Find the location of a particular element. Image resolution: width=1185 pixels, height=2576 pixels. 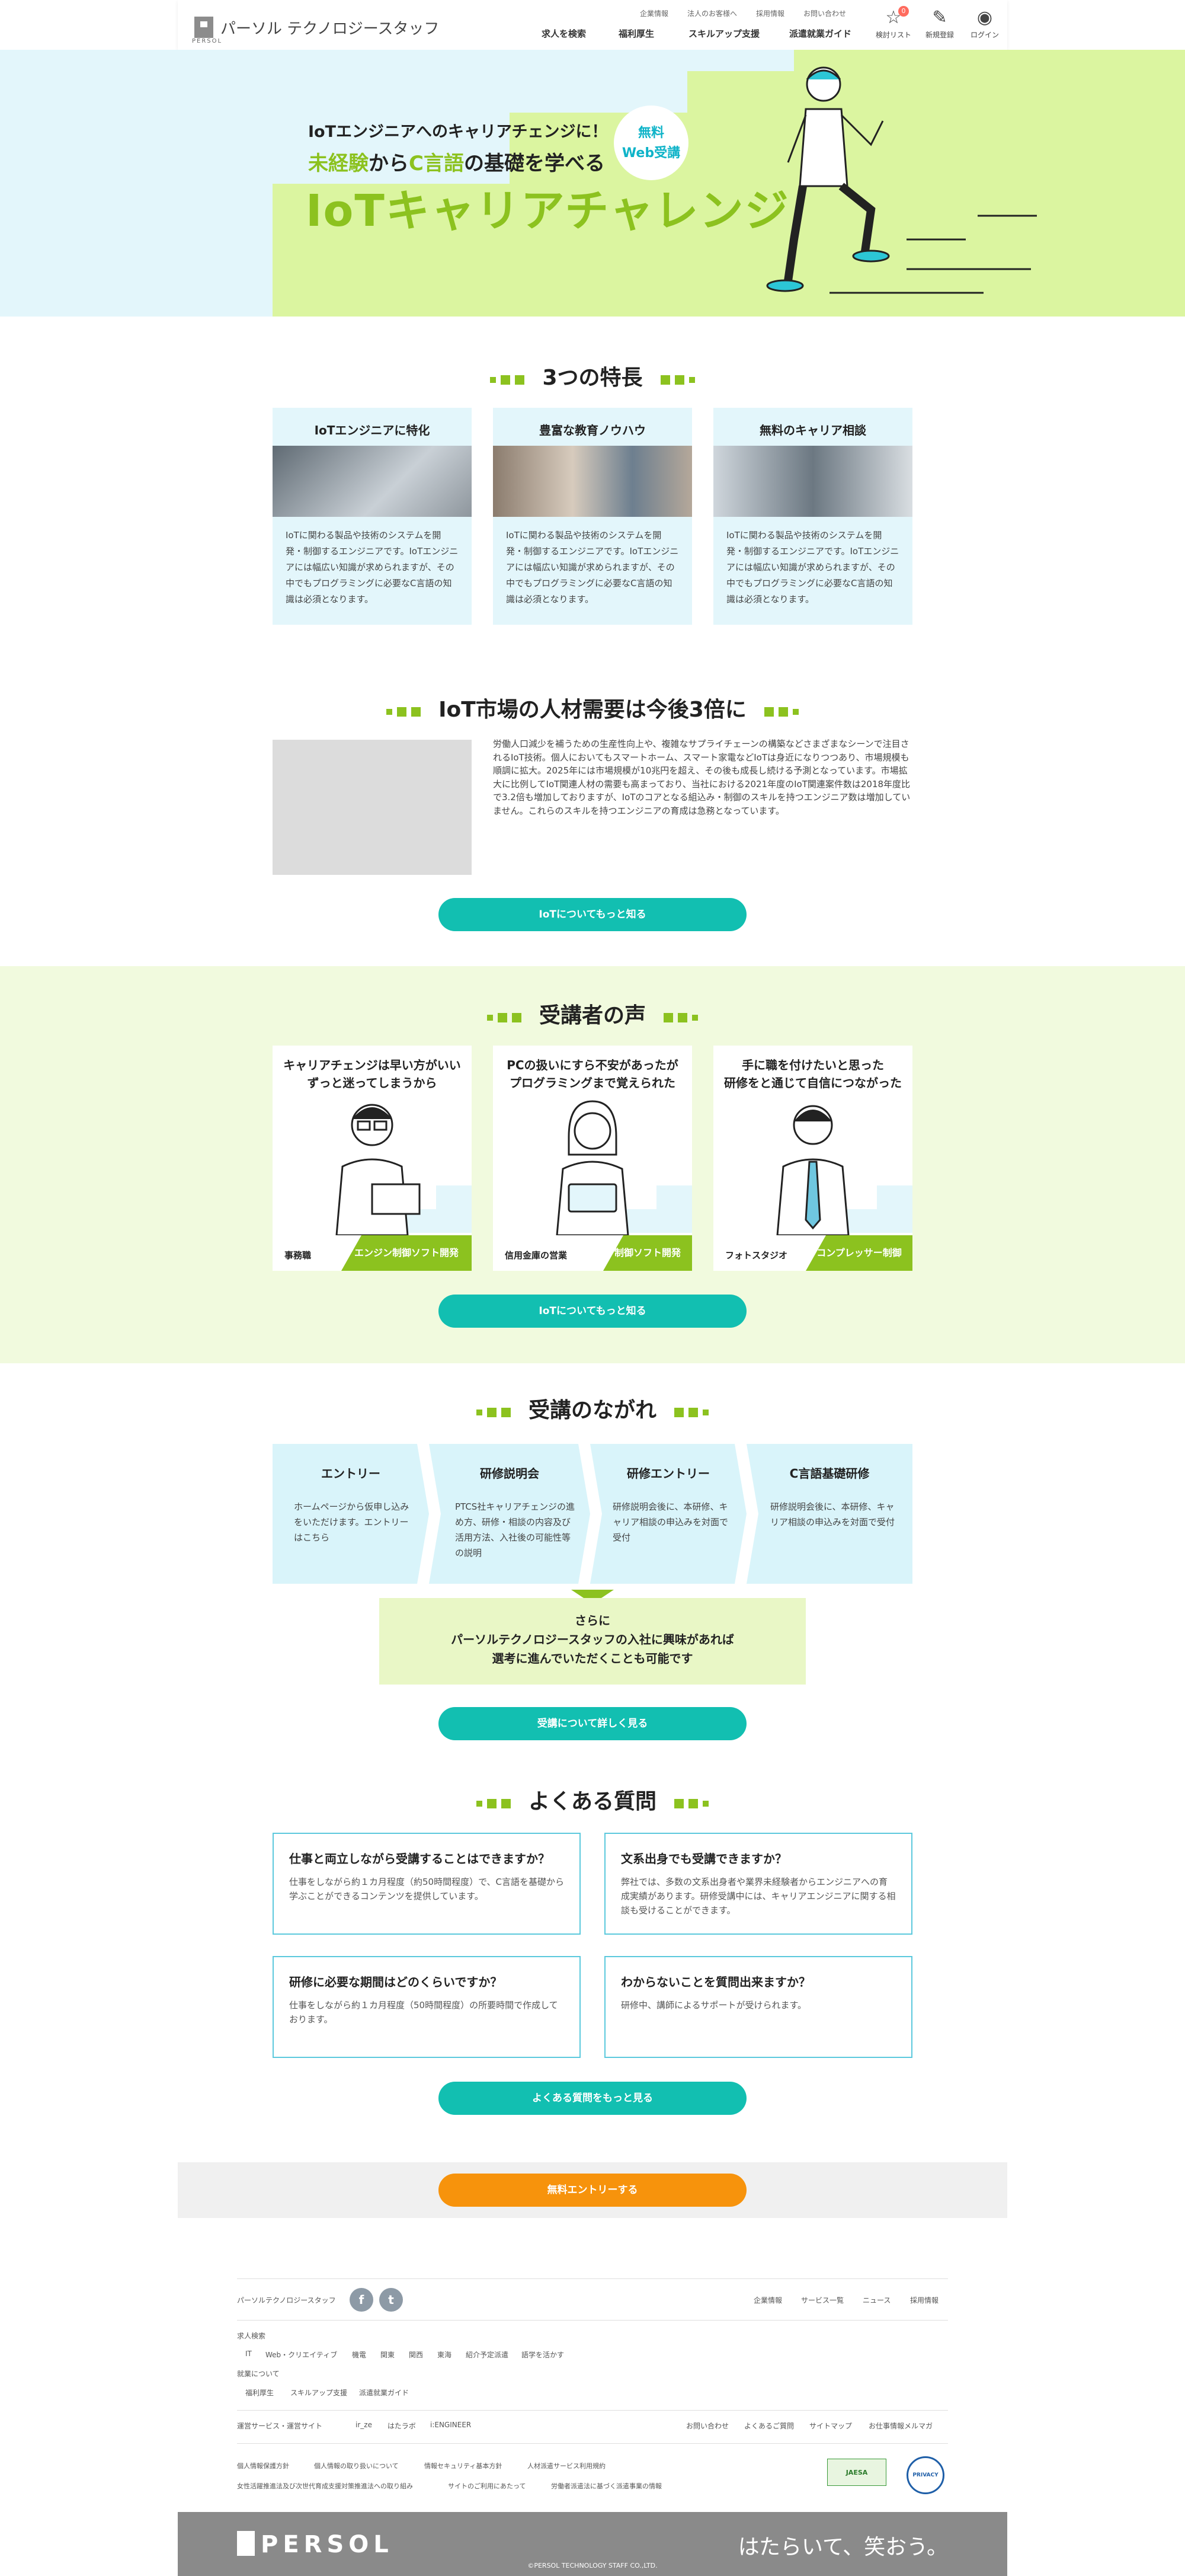

footer-brand: パーソルテクノロジースタッフ is located at coordinates (287, 2300).